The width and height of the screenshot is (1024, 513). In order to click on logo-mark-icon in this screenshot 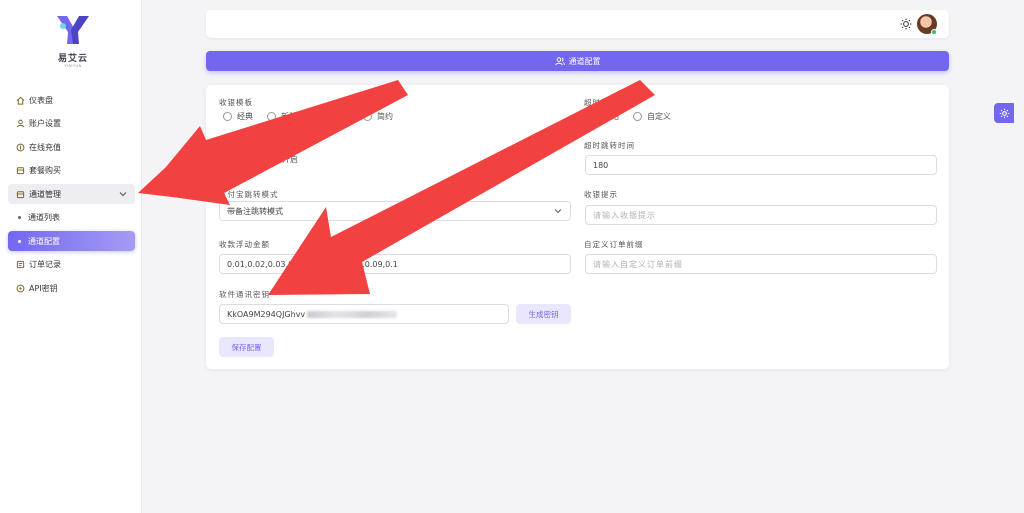, I will do `click(73, 30)`.